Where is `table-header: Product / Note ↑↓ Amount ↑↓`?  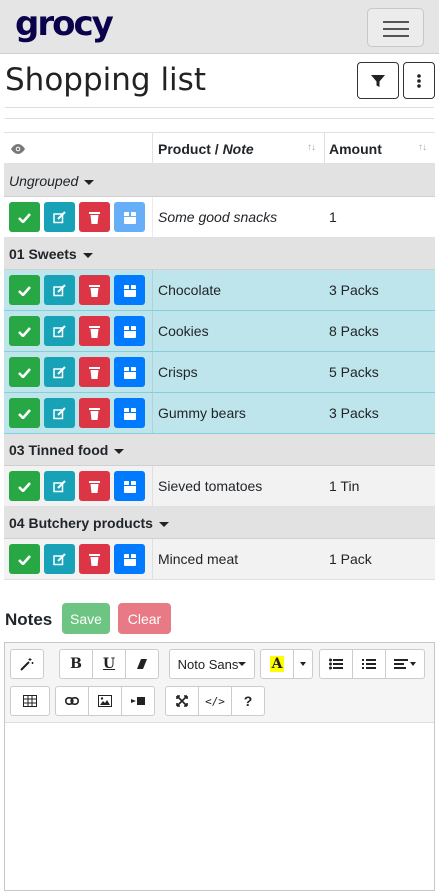
table-header: Product / Note ↑↓ Amount ↑↓ is located at coordinates (219, 148).